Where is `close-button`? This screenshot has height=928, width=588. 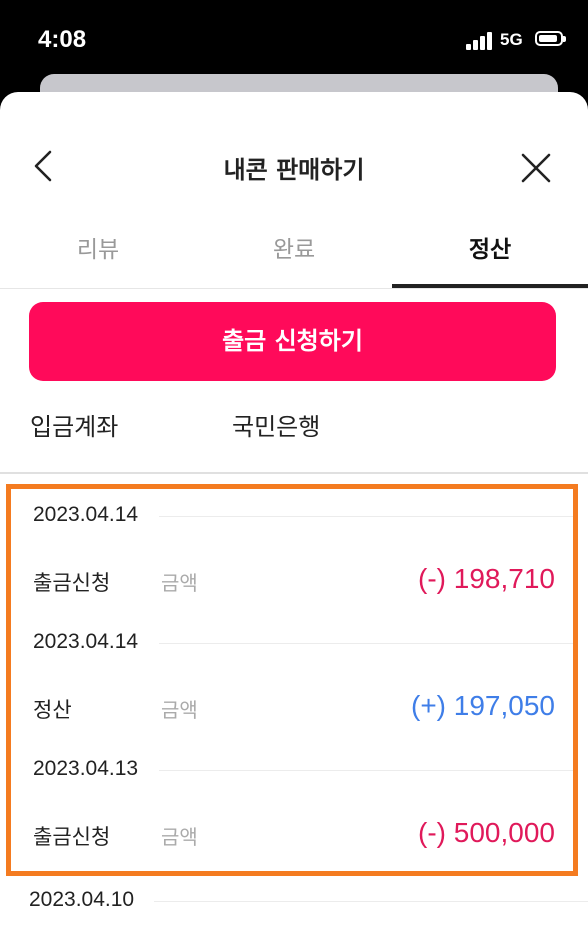
close-button is located at coordinates (536, 168).